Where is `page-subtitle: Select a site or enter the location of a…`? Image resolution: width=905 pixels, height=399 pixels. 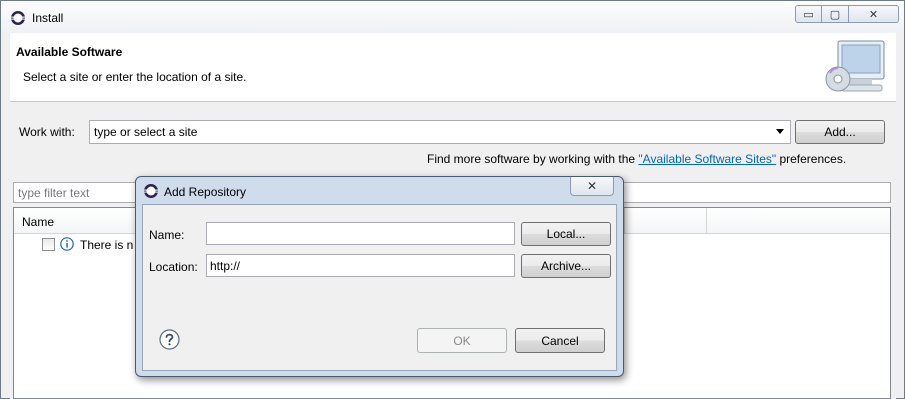 page-subtitle: Select a site or enter the location of a… is located at coordinates (135, 77).